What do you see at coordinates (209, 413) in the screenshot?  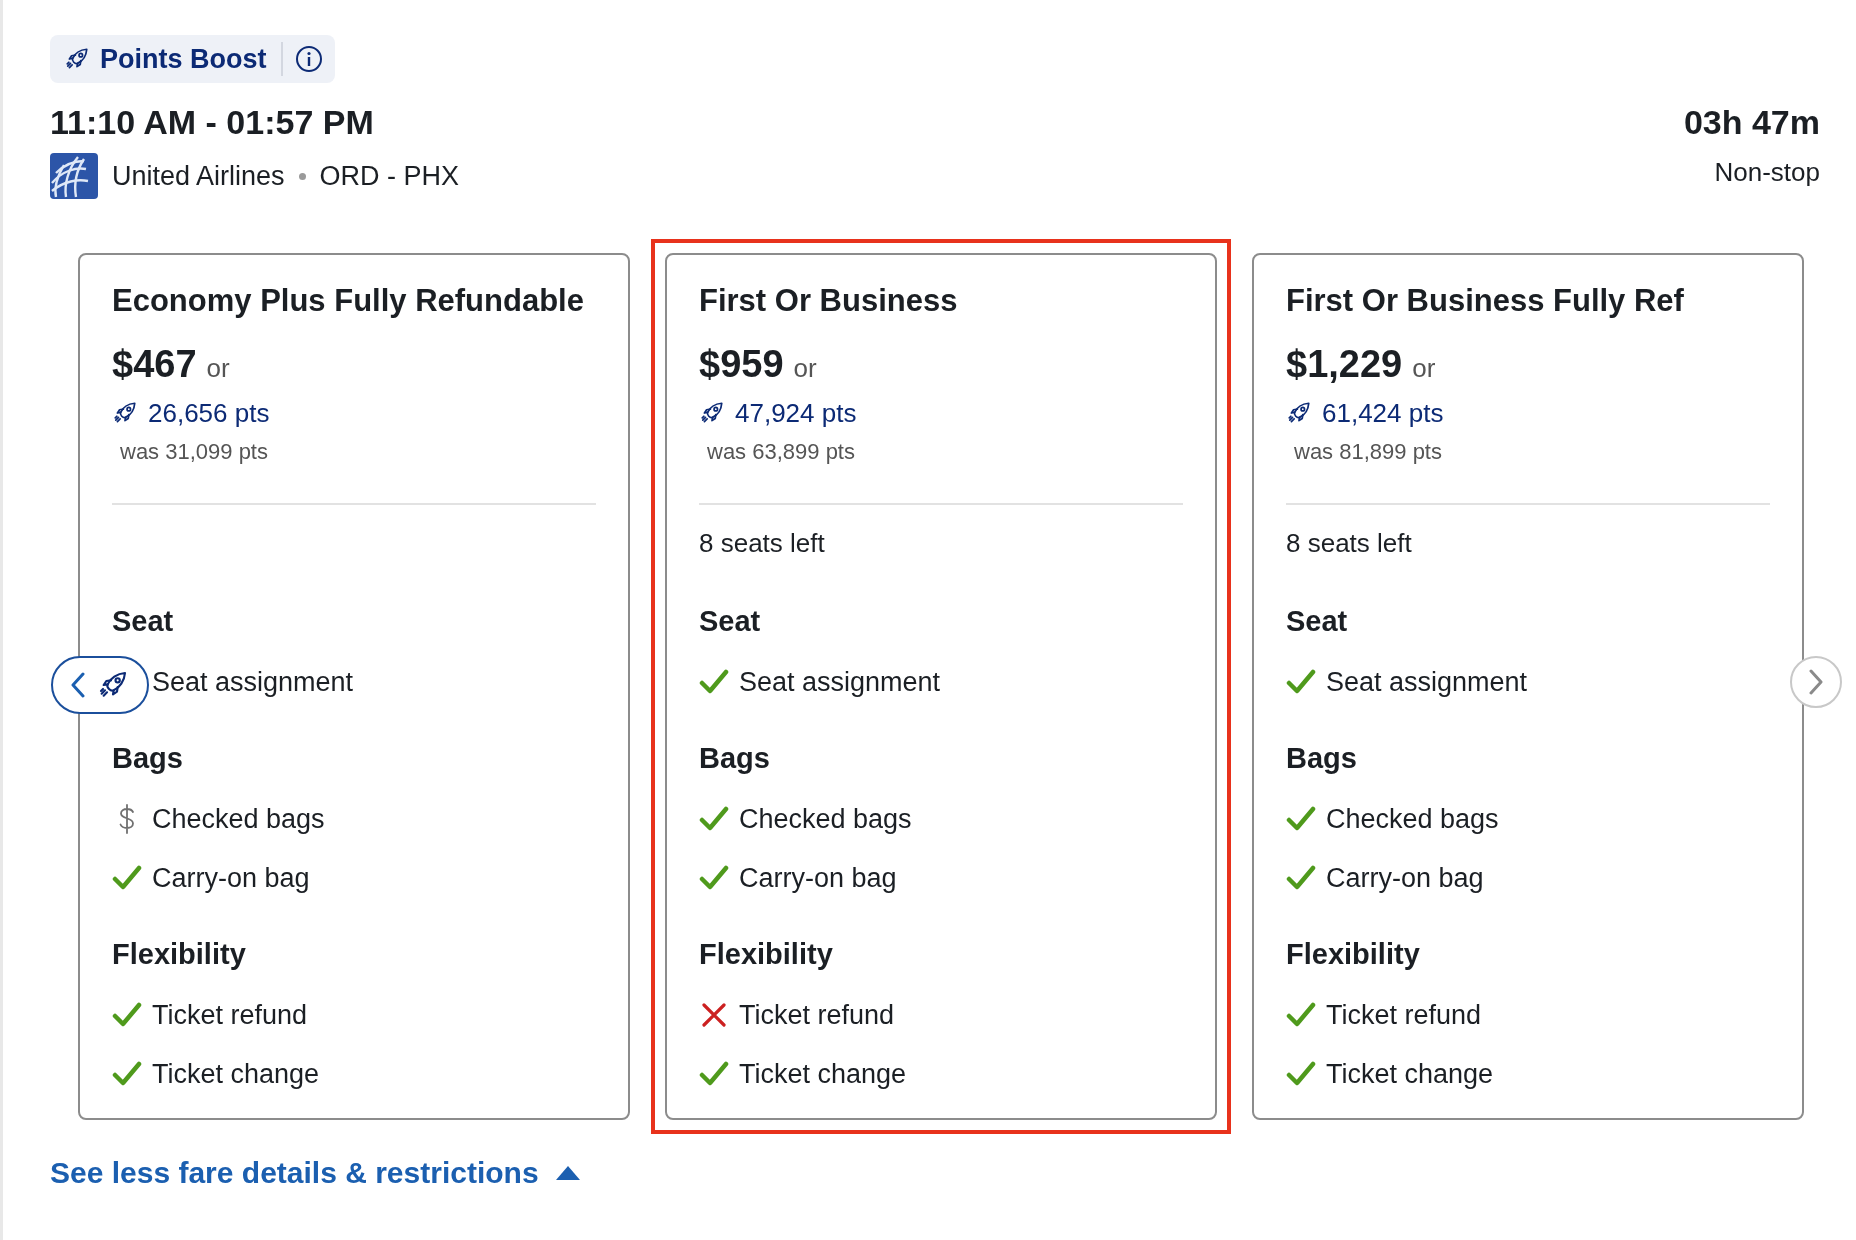 I see `points-price: 26,656 pts` at bounding box center [209, 413].